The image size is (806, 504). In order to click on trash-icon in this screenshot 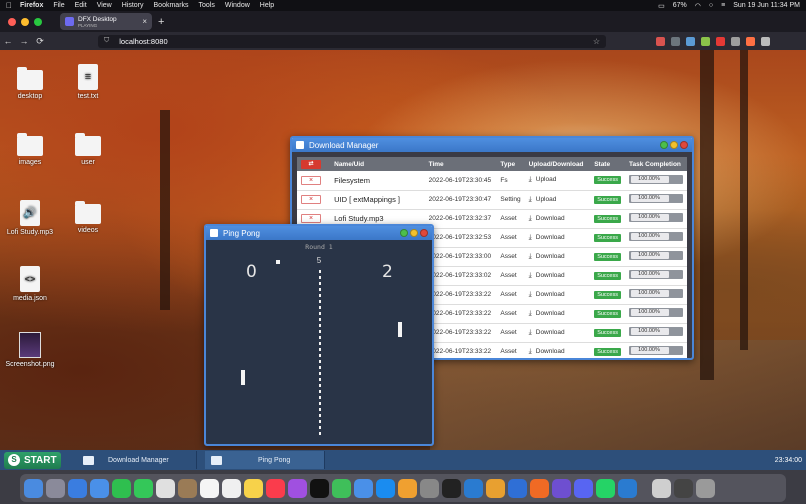, I will do `click(705, 488)`.